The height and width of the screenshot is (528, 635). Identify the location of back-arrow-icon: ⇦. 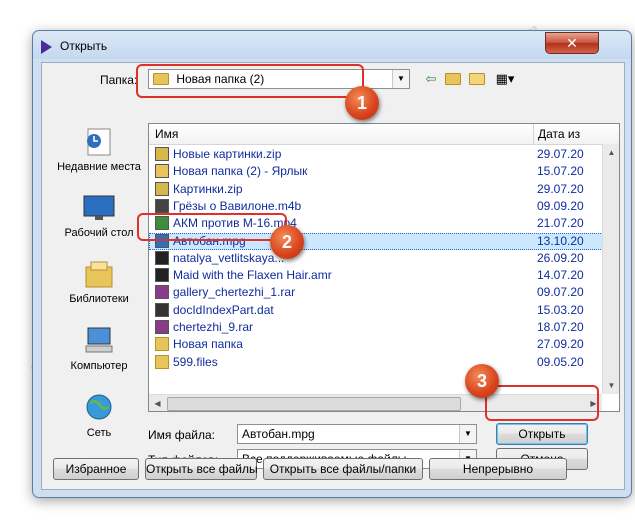
(431, 79).